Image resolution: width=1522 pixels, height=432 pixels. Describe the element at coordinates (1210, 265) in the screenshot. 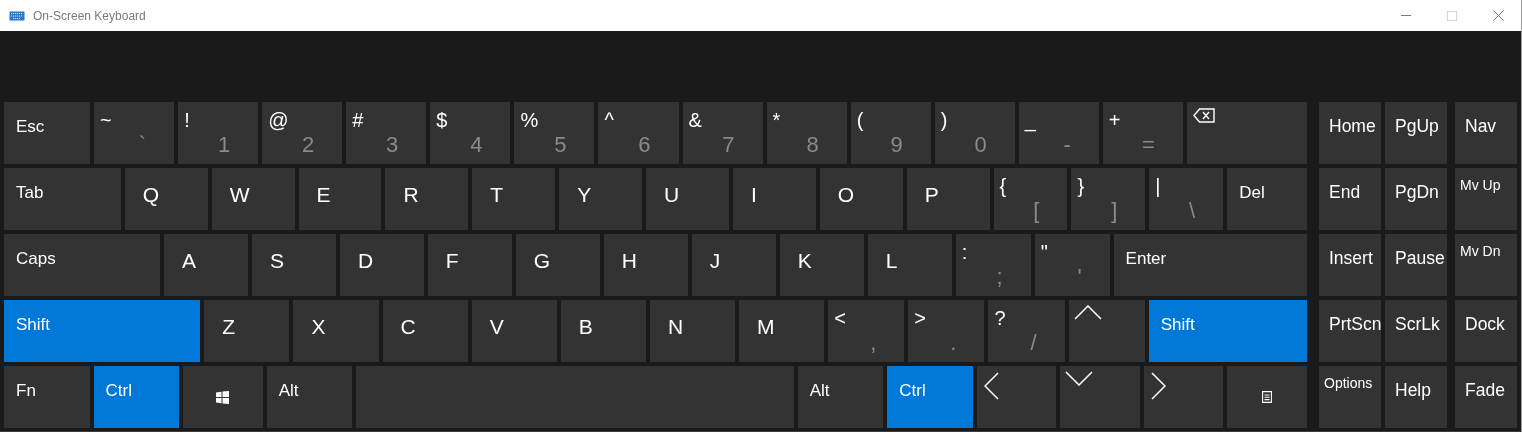

I see `keyboard-key: Enter` at that location.